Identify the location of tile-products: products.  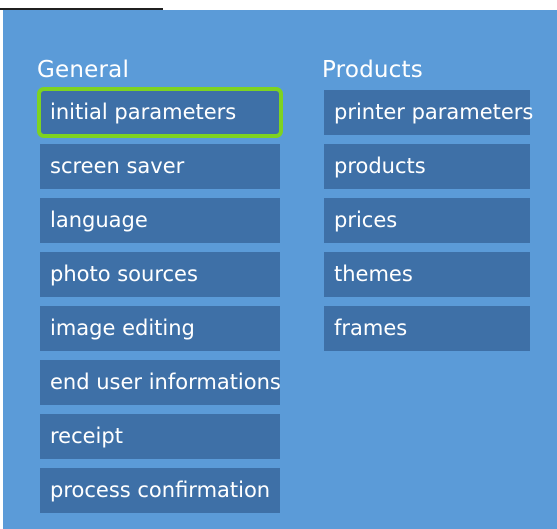
(427, 166).